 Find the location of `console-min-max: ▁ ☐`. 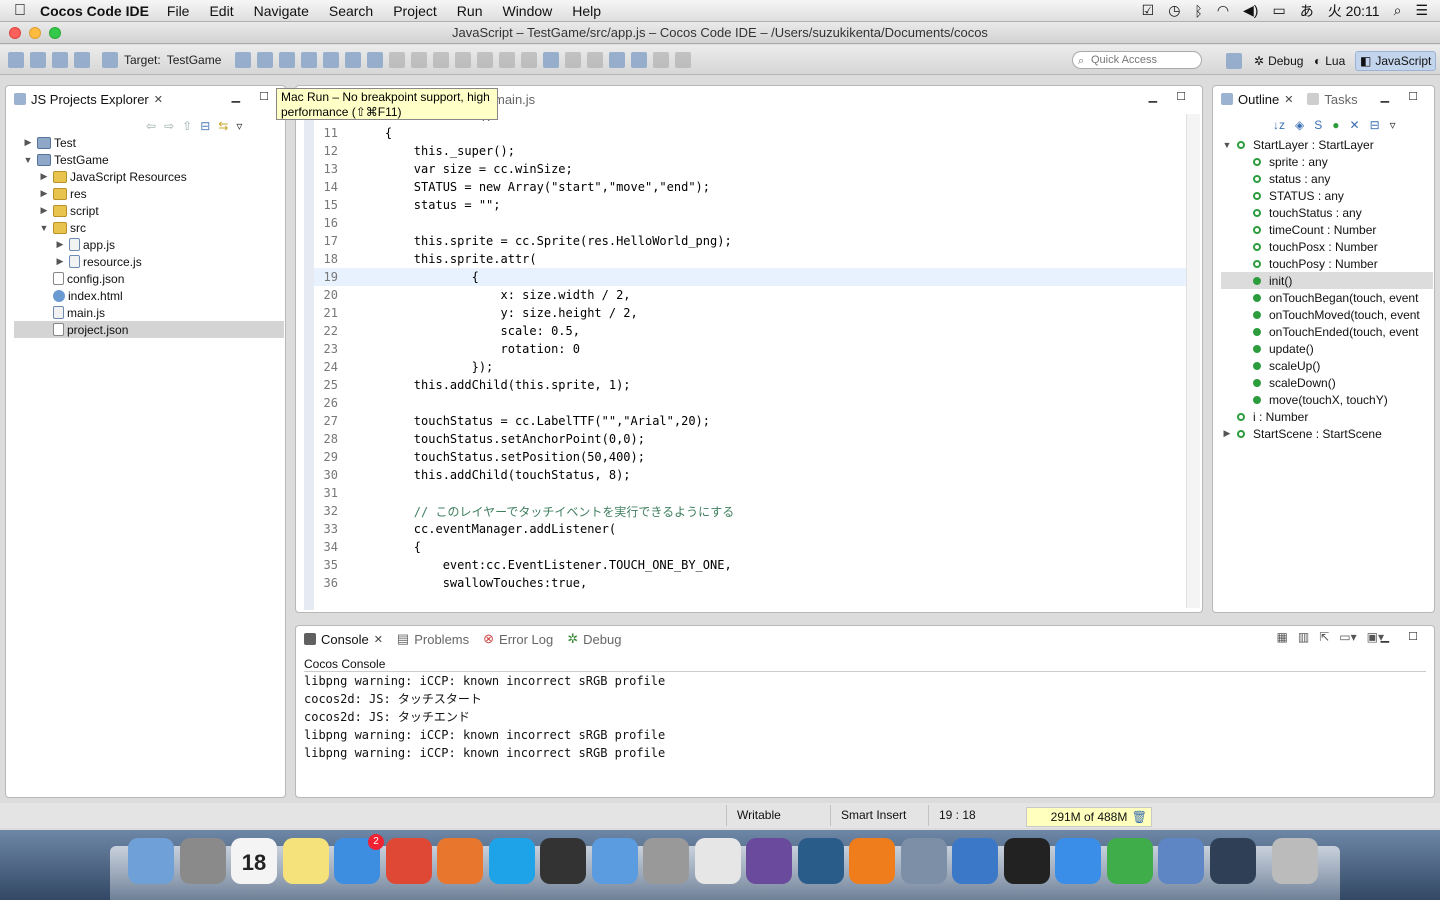

console-min-max: ▁ ☐ is located at coordinates (1403, 636).